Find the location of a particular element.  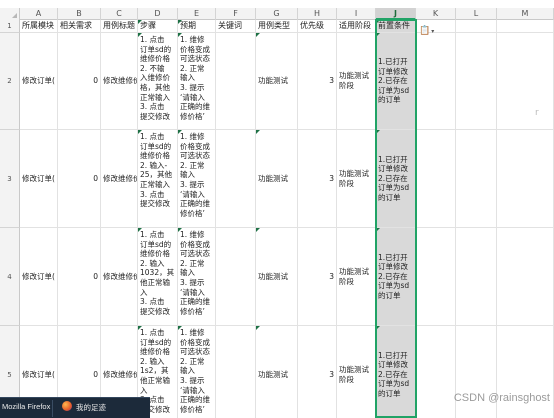

row-header-2: 2 is located at coordinates (10, 81).